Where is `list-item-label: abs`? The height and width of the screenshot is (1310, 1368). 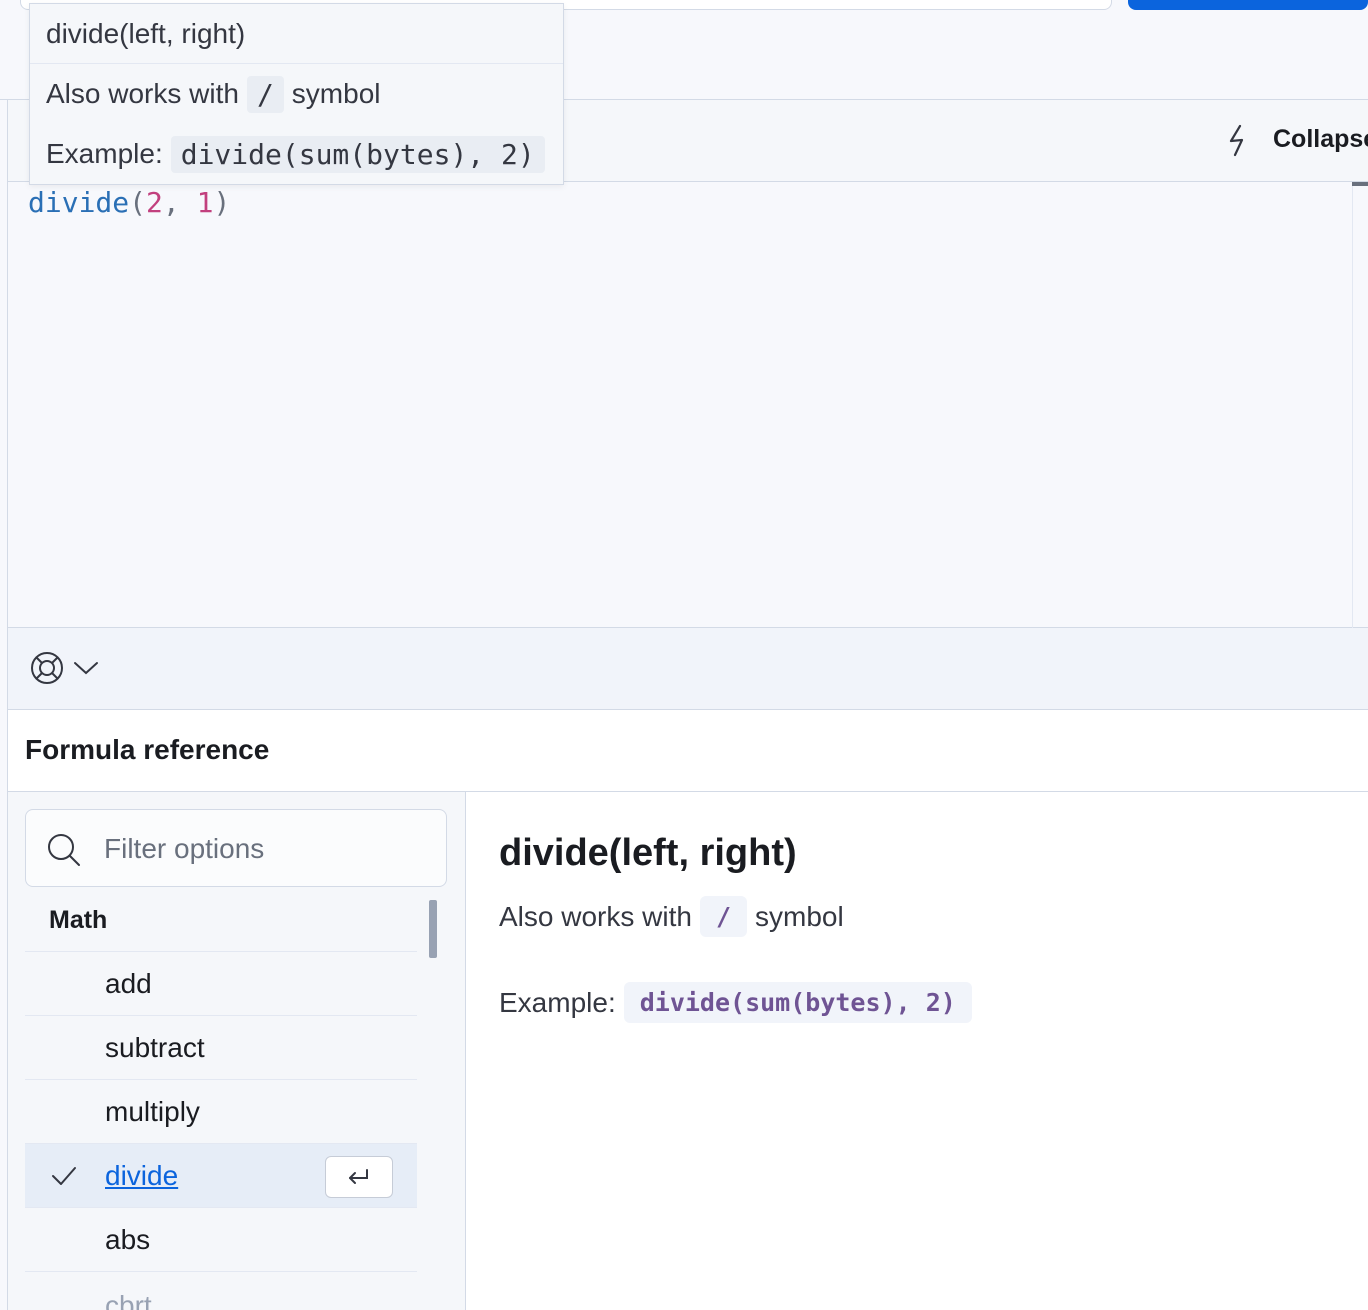
list-item-label: abs is located at coordinates (128, 1239).